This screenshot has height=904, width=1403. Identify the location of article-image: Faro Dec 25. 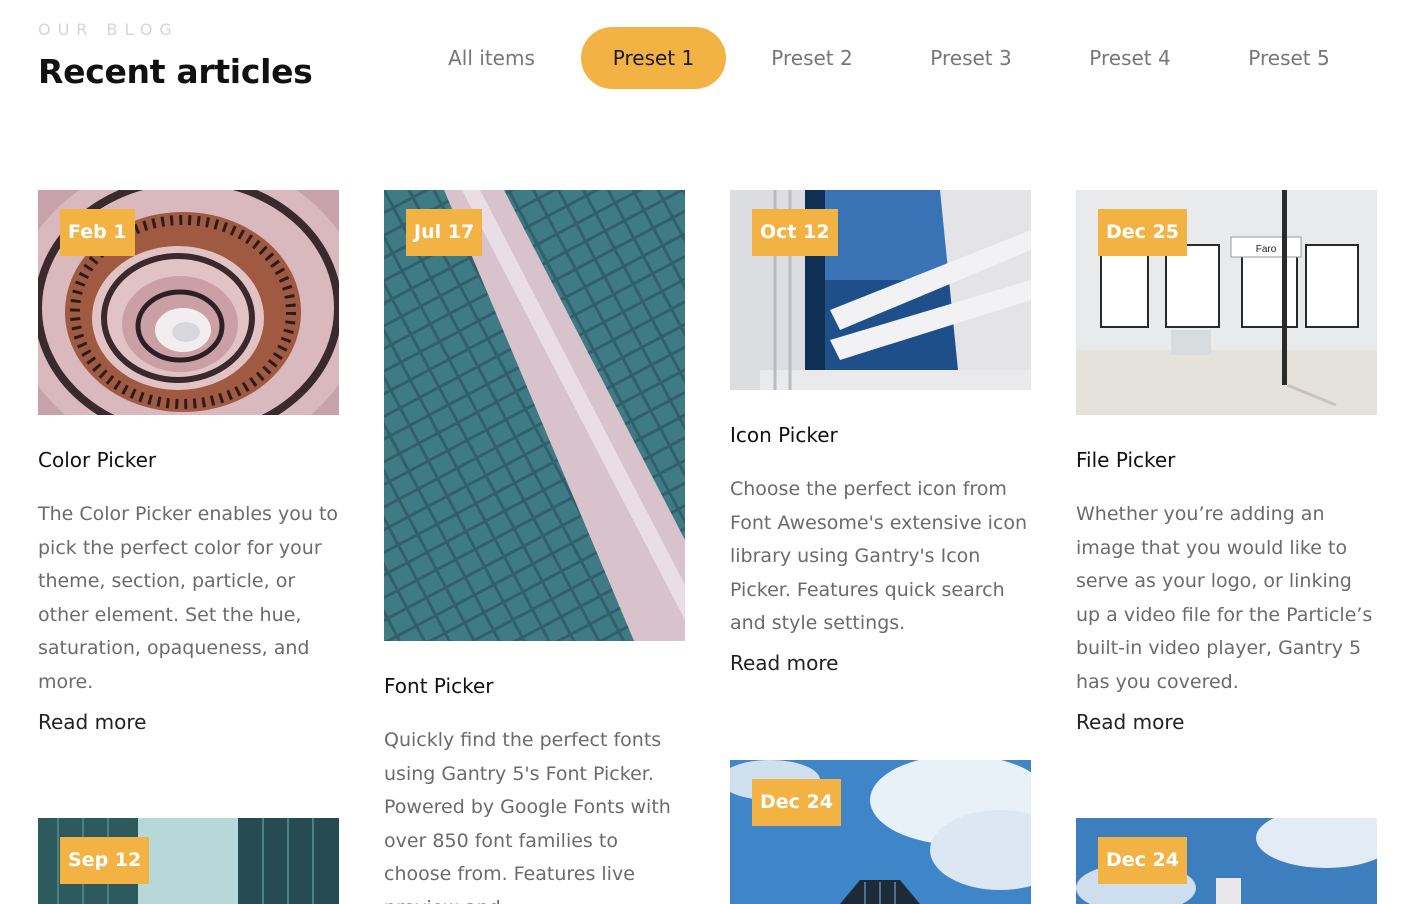
(1226, 302).